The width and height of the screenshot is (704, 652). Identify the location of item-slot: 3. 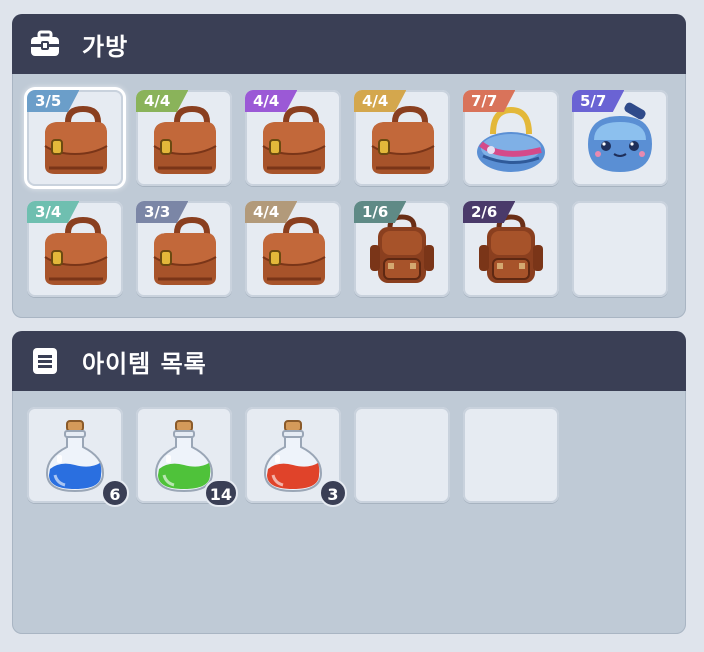
(296, 457).